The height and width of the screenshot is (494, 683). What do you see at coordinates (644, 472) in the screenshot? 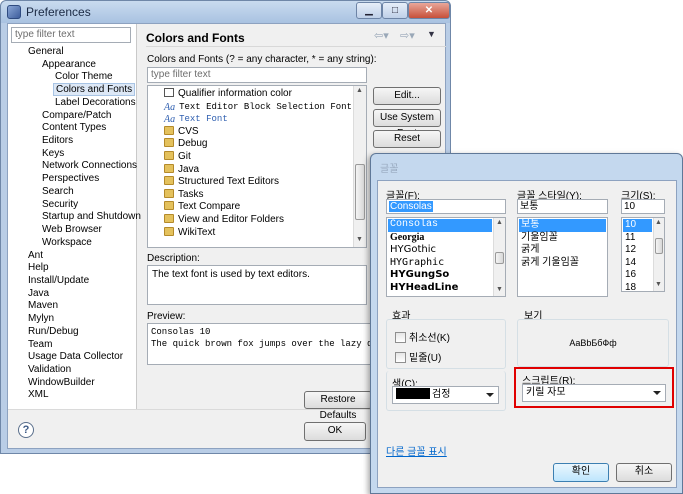
I see `font-cancel-button: 취소` at bounding box center [644, 472].